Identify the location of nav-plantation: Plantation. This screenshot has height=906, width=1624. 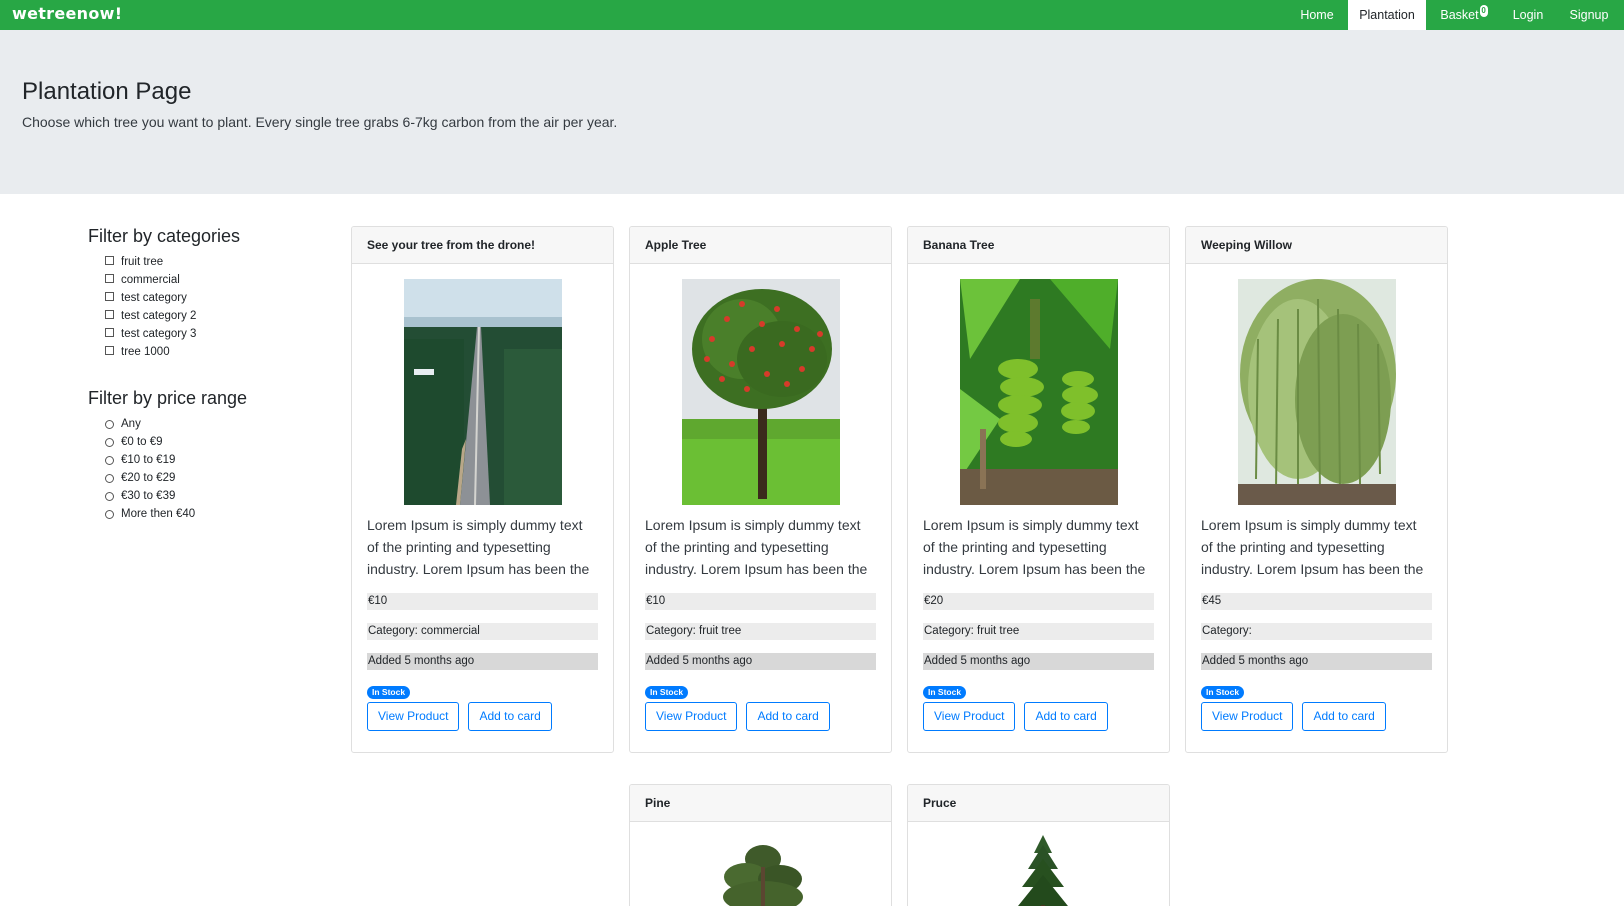
(1387, 15).